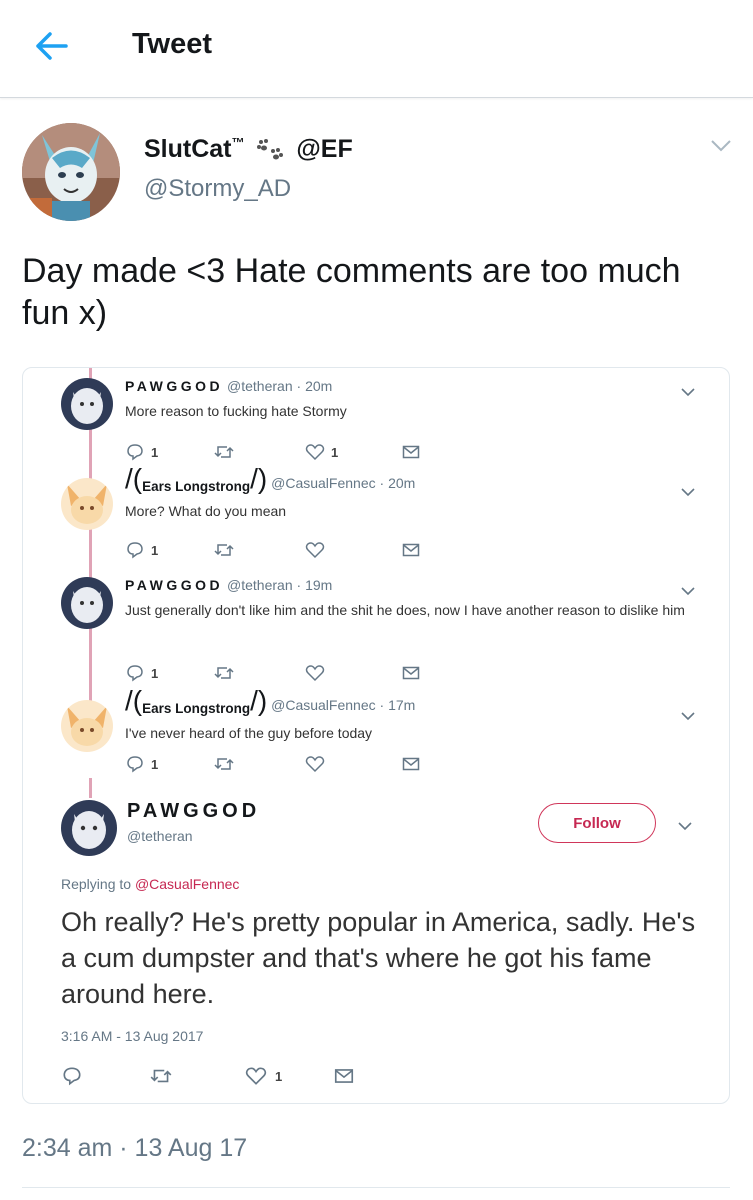  Describe the element at coordinates (134, 1148) in the screenshot. I see `tweet-timestamp: 2:34 am · 13 Aug 17` at that location.